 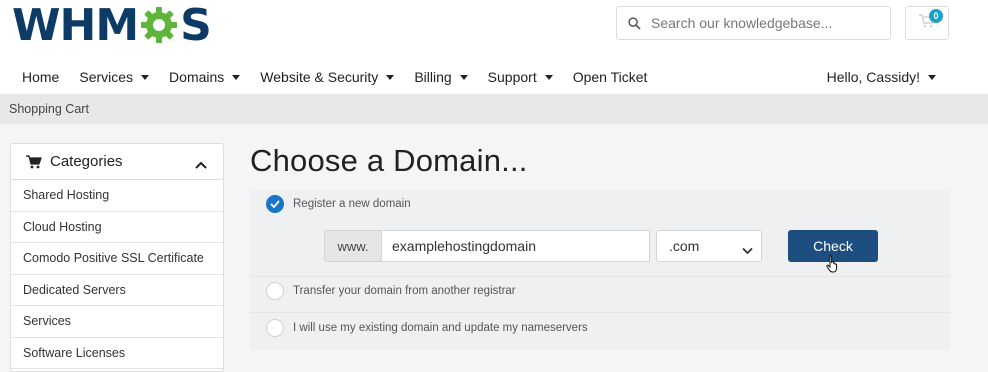 I want to click on nav-services: Services, so click(x=114, y=77).